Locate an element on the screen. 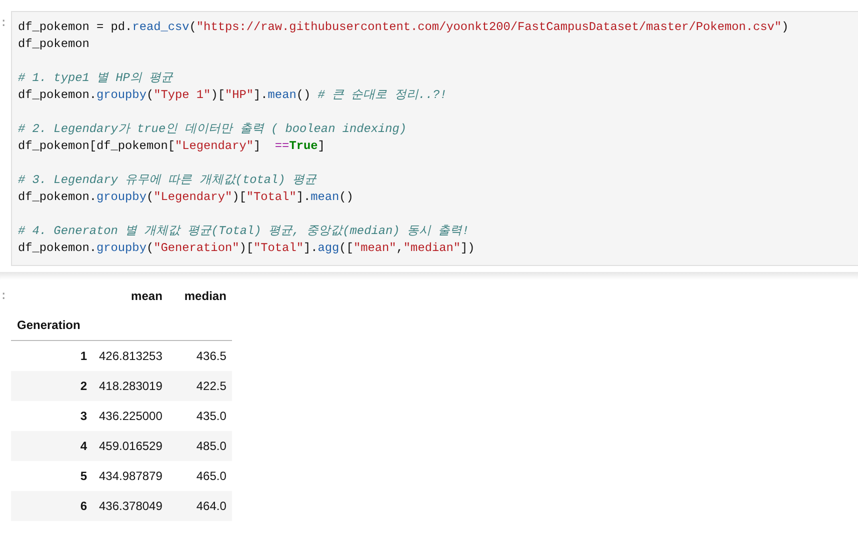 The height and width of the screenshot is (560, 858). code-line: df_pokemon is located at coordinates (54, 44).